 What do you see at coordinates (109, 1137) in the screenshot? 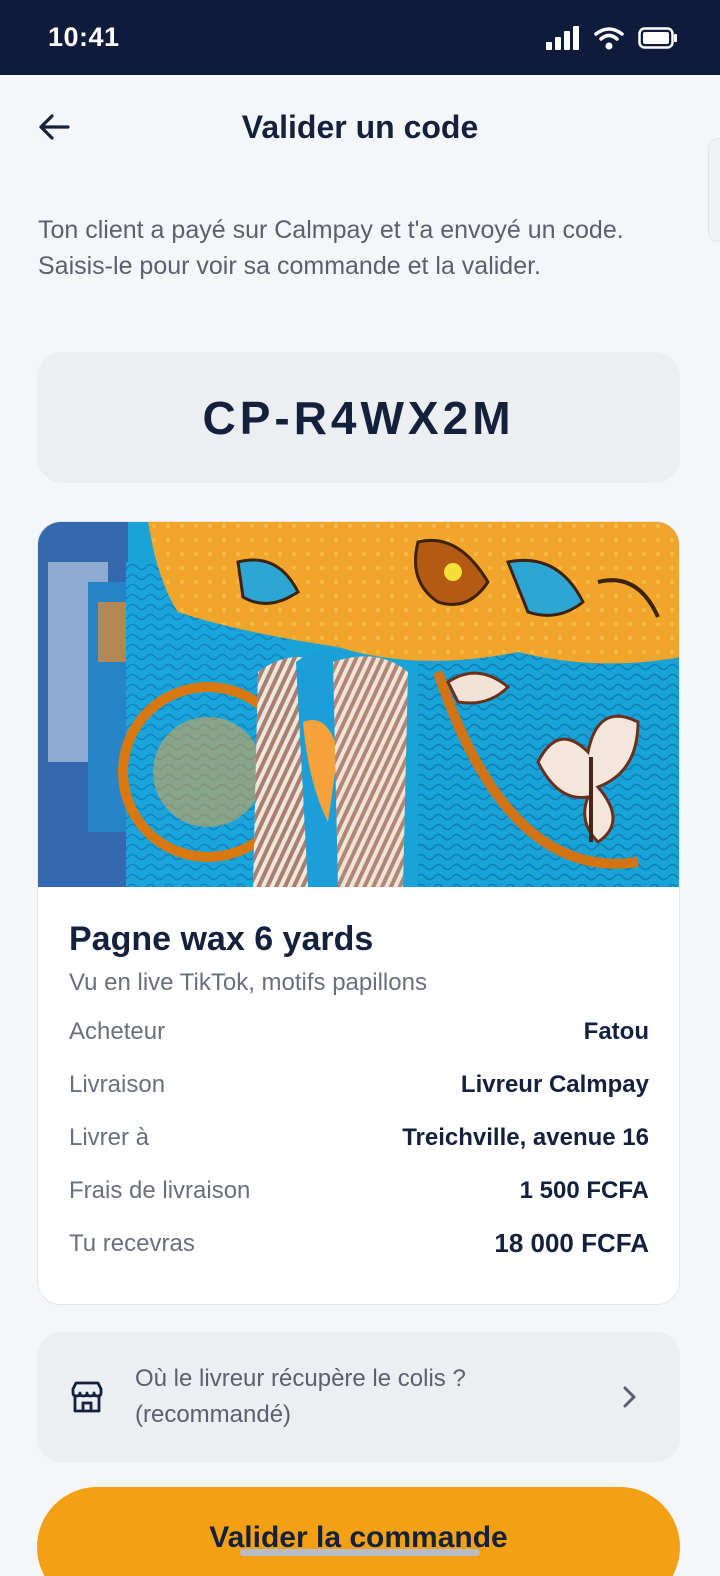
I see `detail-label: Livrer à` at bounding box center [109, 1137].